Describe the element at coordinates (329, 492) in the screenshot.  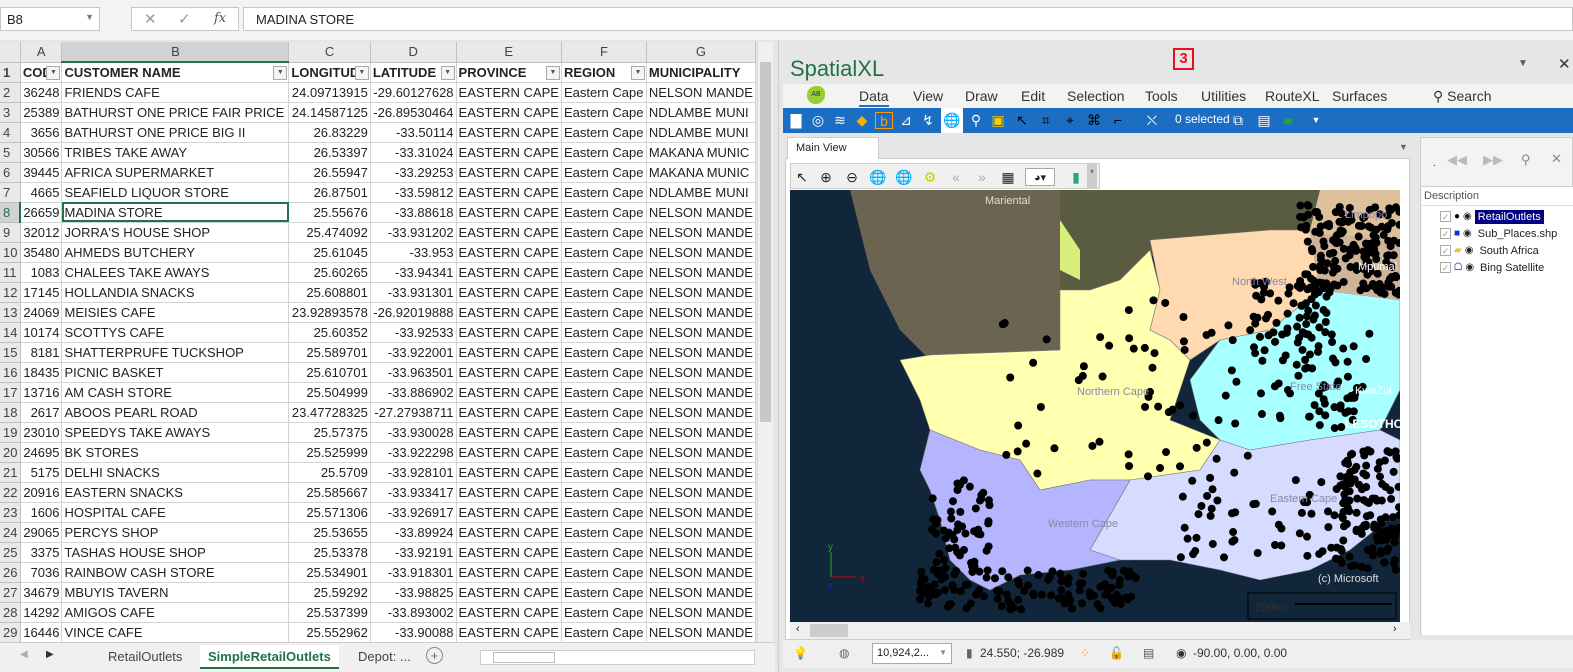
I see `cell: 25.585667` at that location.